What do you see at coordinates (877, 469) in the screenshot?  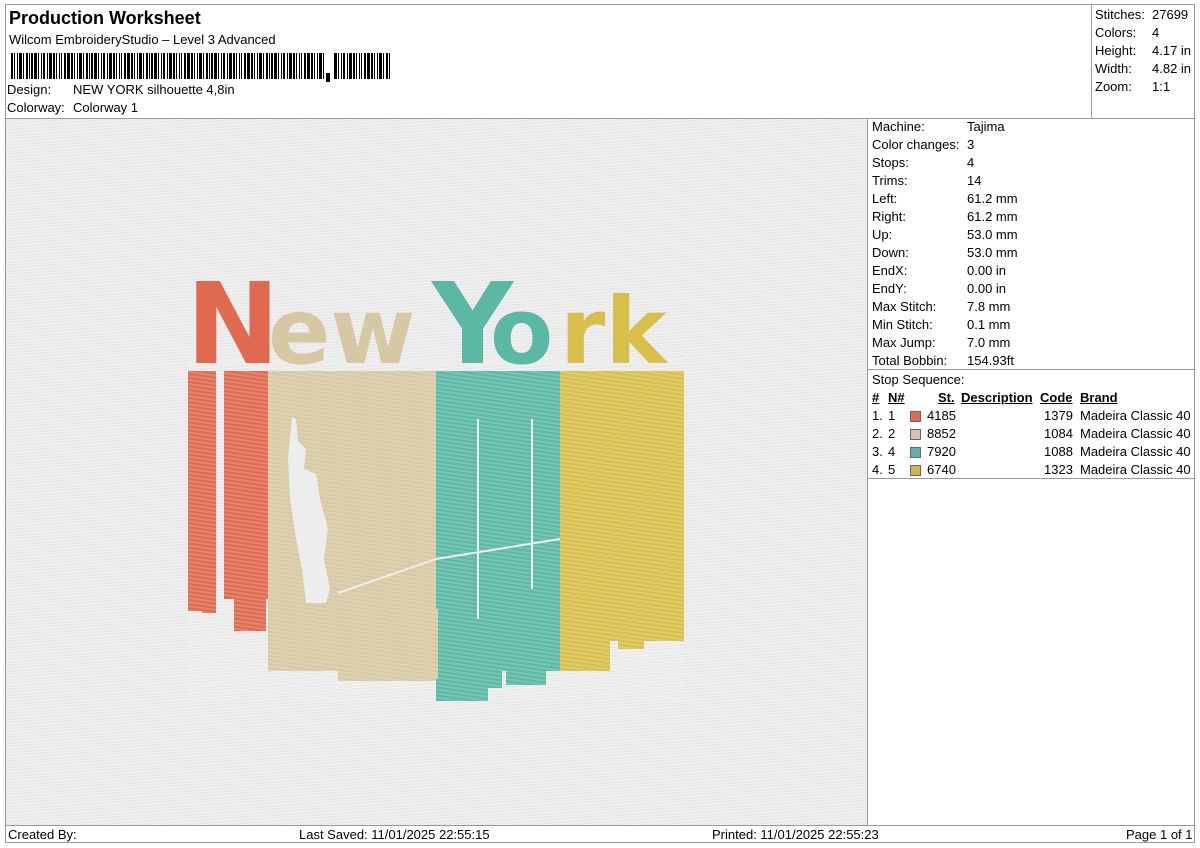 I see `row-index: 4.` at bounding box center [877, 469].